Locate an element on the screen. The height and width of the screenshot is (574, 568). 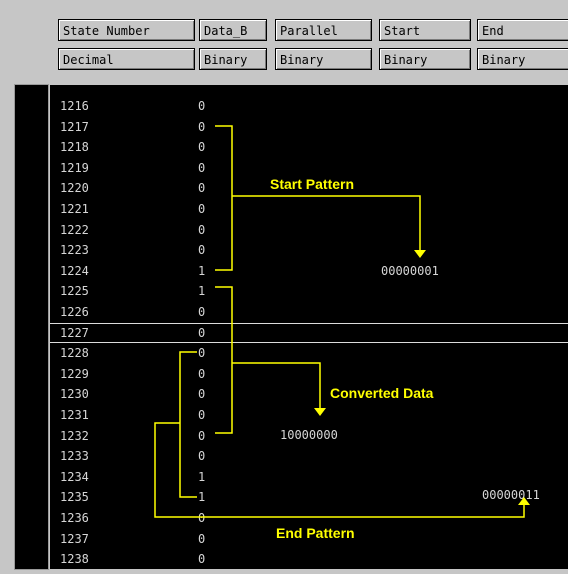
state-row: 1234 1 is located at coordinates (309, 477).